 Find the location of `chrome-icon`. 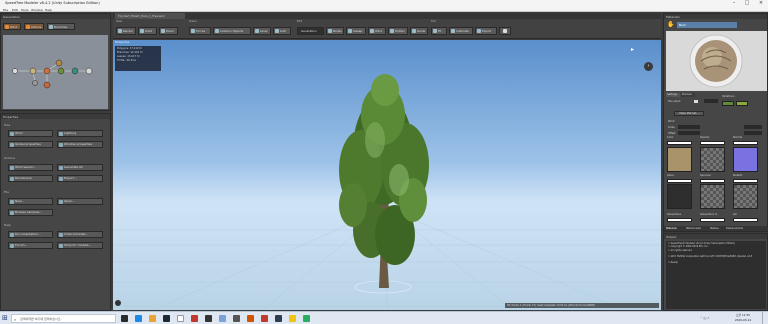

chrome-icon is located at coordinates (180, 318).